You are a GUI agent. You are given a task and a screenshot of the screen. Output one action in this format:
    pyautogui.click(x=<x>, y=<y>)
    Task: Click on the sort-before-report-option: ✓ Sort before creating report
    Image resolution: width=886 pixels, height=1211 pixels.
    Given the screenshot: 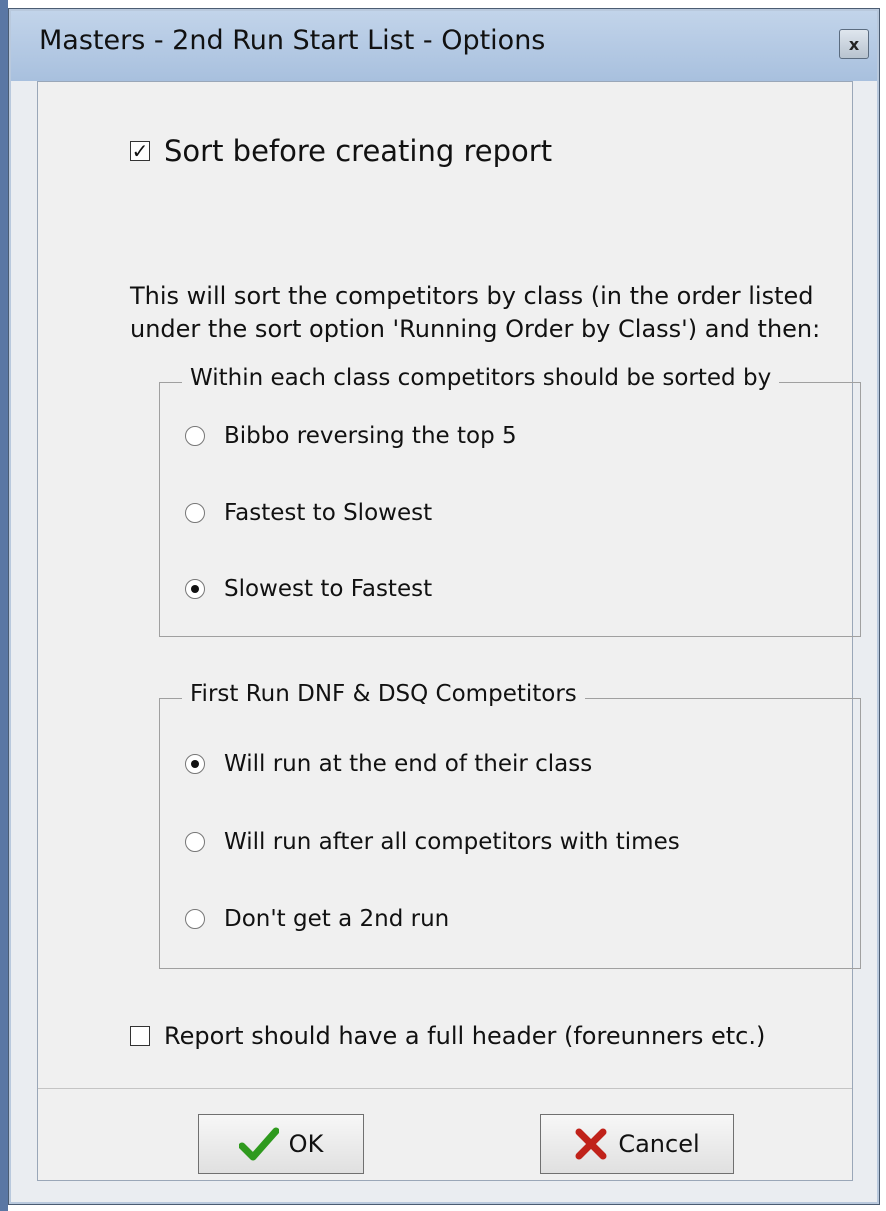 What is the action you would take?
    pyautogui.click(x=341, y=151)
    